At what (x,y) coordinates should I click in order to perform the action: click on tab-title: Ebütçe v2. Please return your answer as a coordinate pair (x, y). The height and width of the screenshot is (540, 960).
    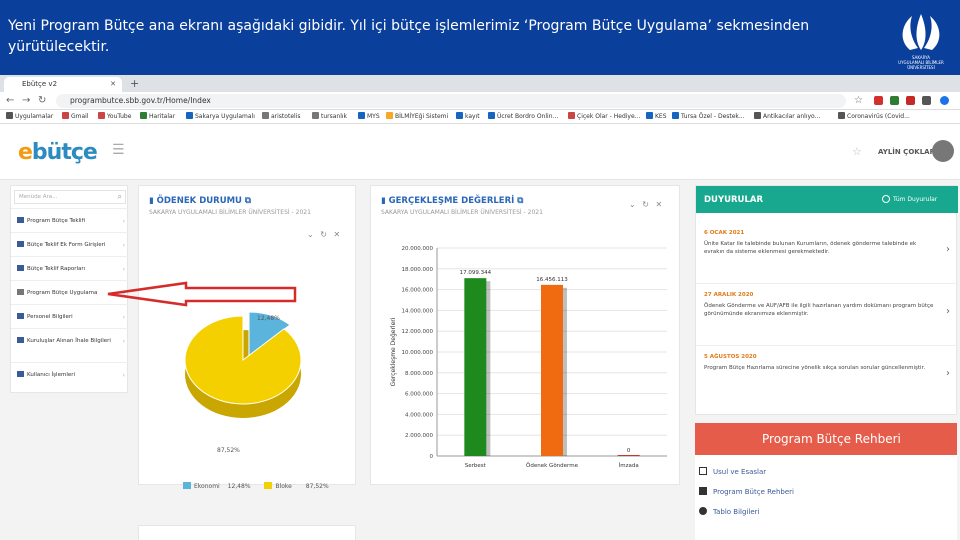
    Looking at the image, I should click on (40, 84).